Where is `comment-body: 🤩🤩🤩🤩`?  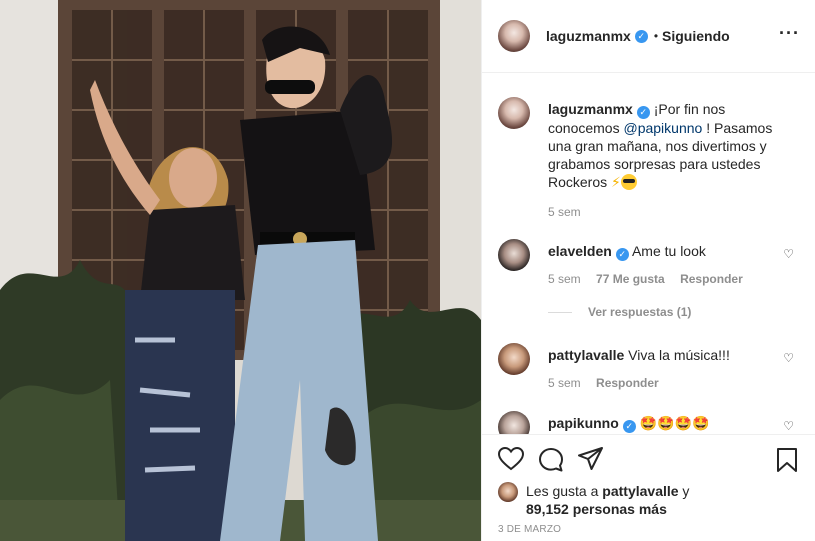
comment-body: 🤩🤩🤩🤩 is located at coordinates (674, 423).